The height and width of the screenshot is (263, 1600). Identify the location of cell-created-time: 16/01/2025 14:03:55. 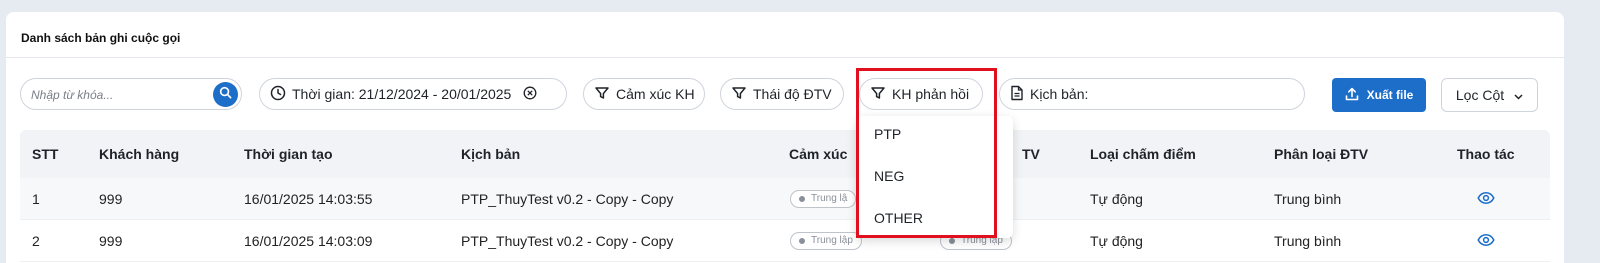
(308, 199).